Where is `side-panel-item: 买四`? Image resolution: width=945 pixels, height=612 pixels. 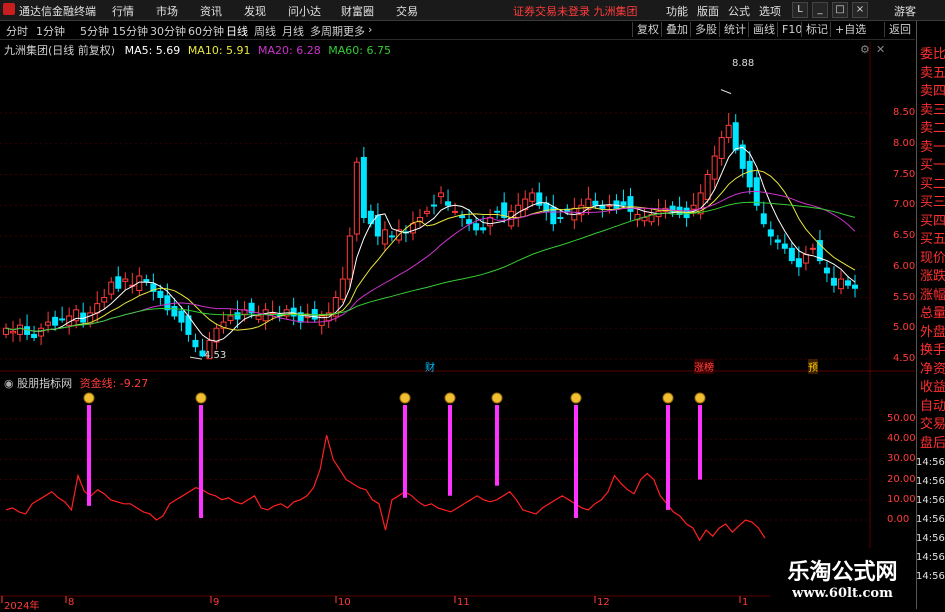
side-panel-item: 买四 is located at coordinates (932, 221).